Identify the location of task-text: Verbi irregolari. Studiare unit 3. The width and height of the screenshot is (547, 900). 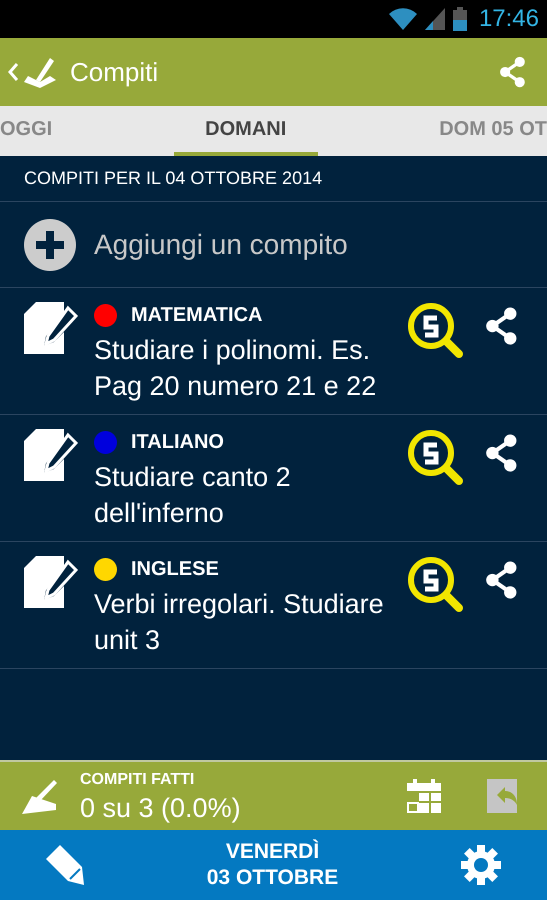
(239, 622).